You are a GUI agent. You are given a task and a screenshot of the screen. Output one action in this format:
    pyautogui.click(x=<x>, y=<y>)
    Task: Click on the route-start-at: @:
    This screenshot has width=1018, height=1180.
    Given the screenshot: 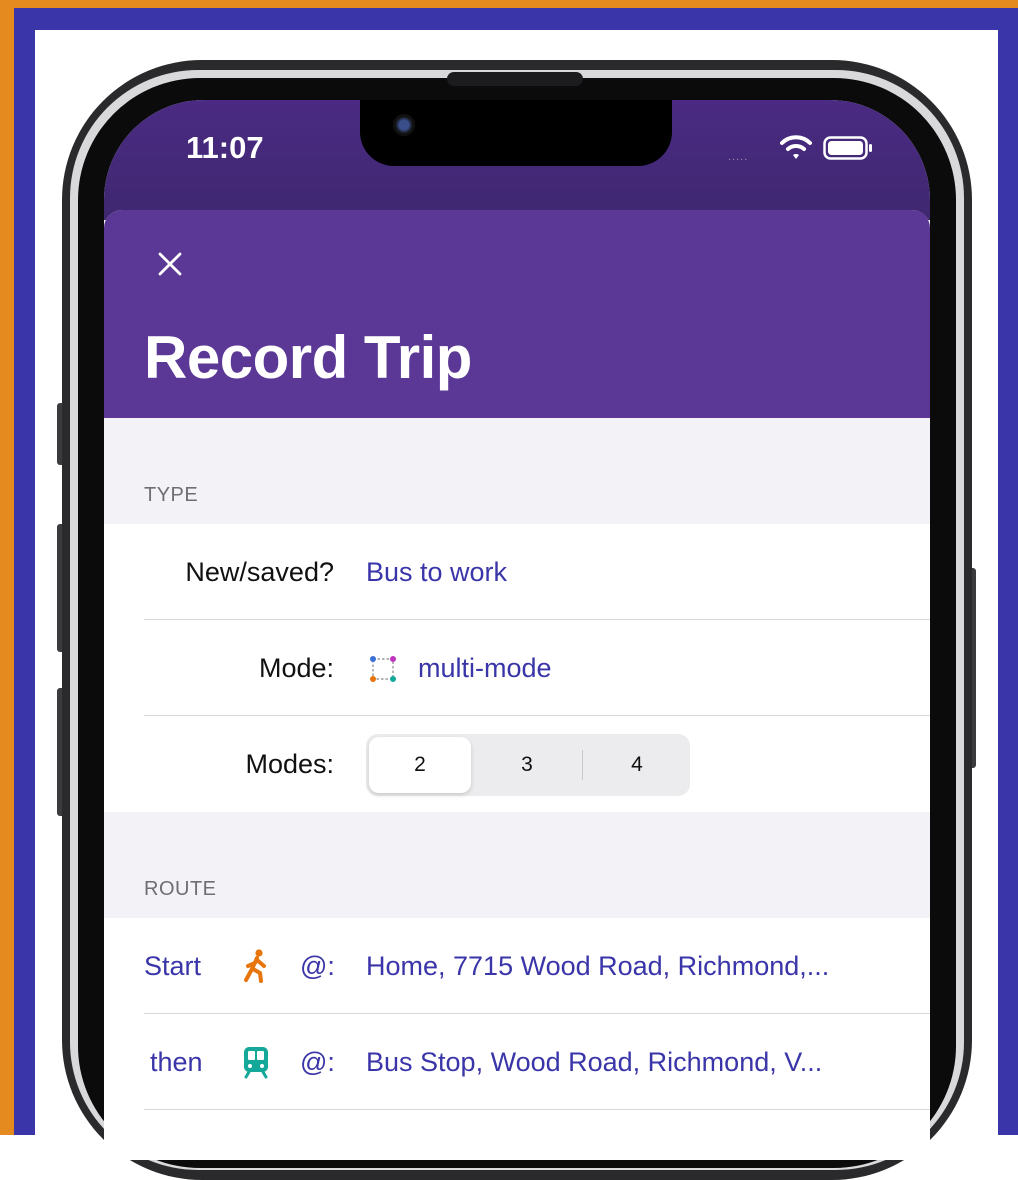 What is the action you would take?
    pyautogui.click(x=317, y=966)
    